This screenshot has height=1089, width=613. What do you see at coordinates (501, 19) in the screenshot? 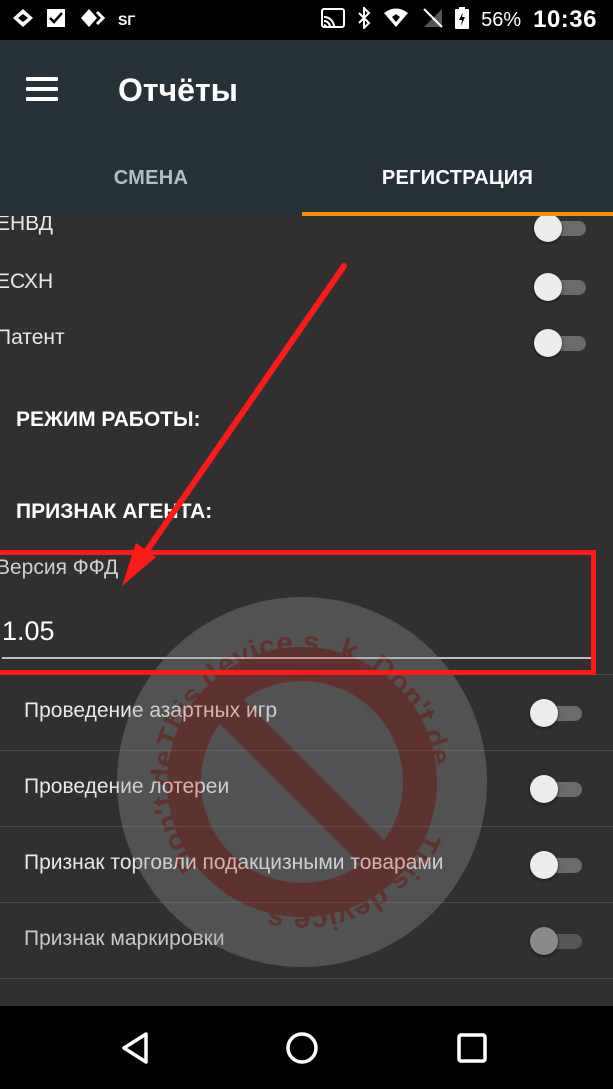
I see `battery-percent: 56%` at bounding box center [501, 19].